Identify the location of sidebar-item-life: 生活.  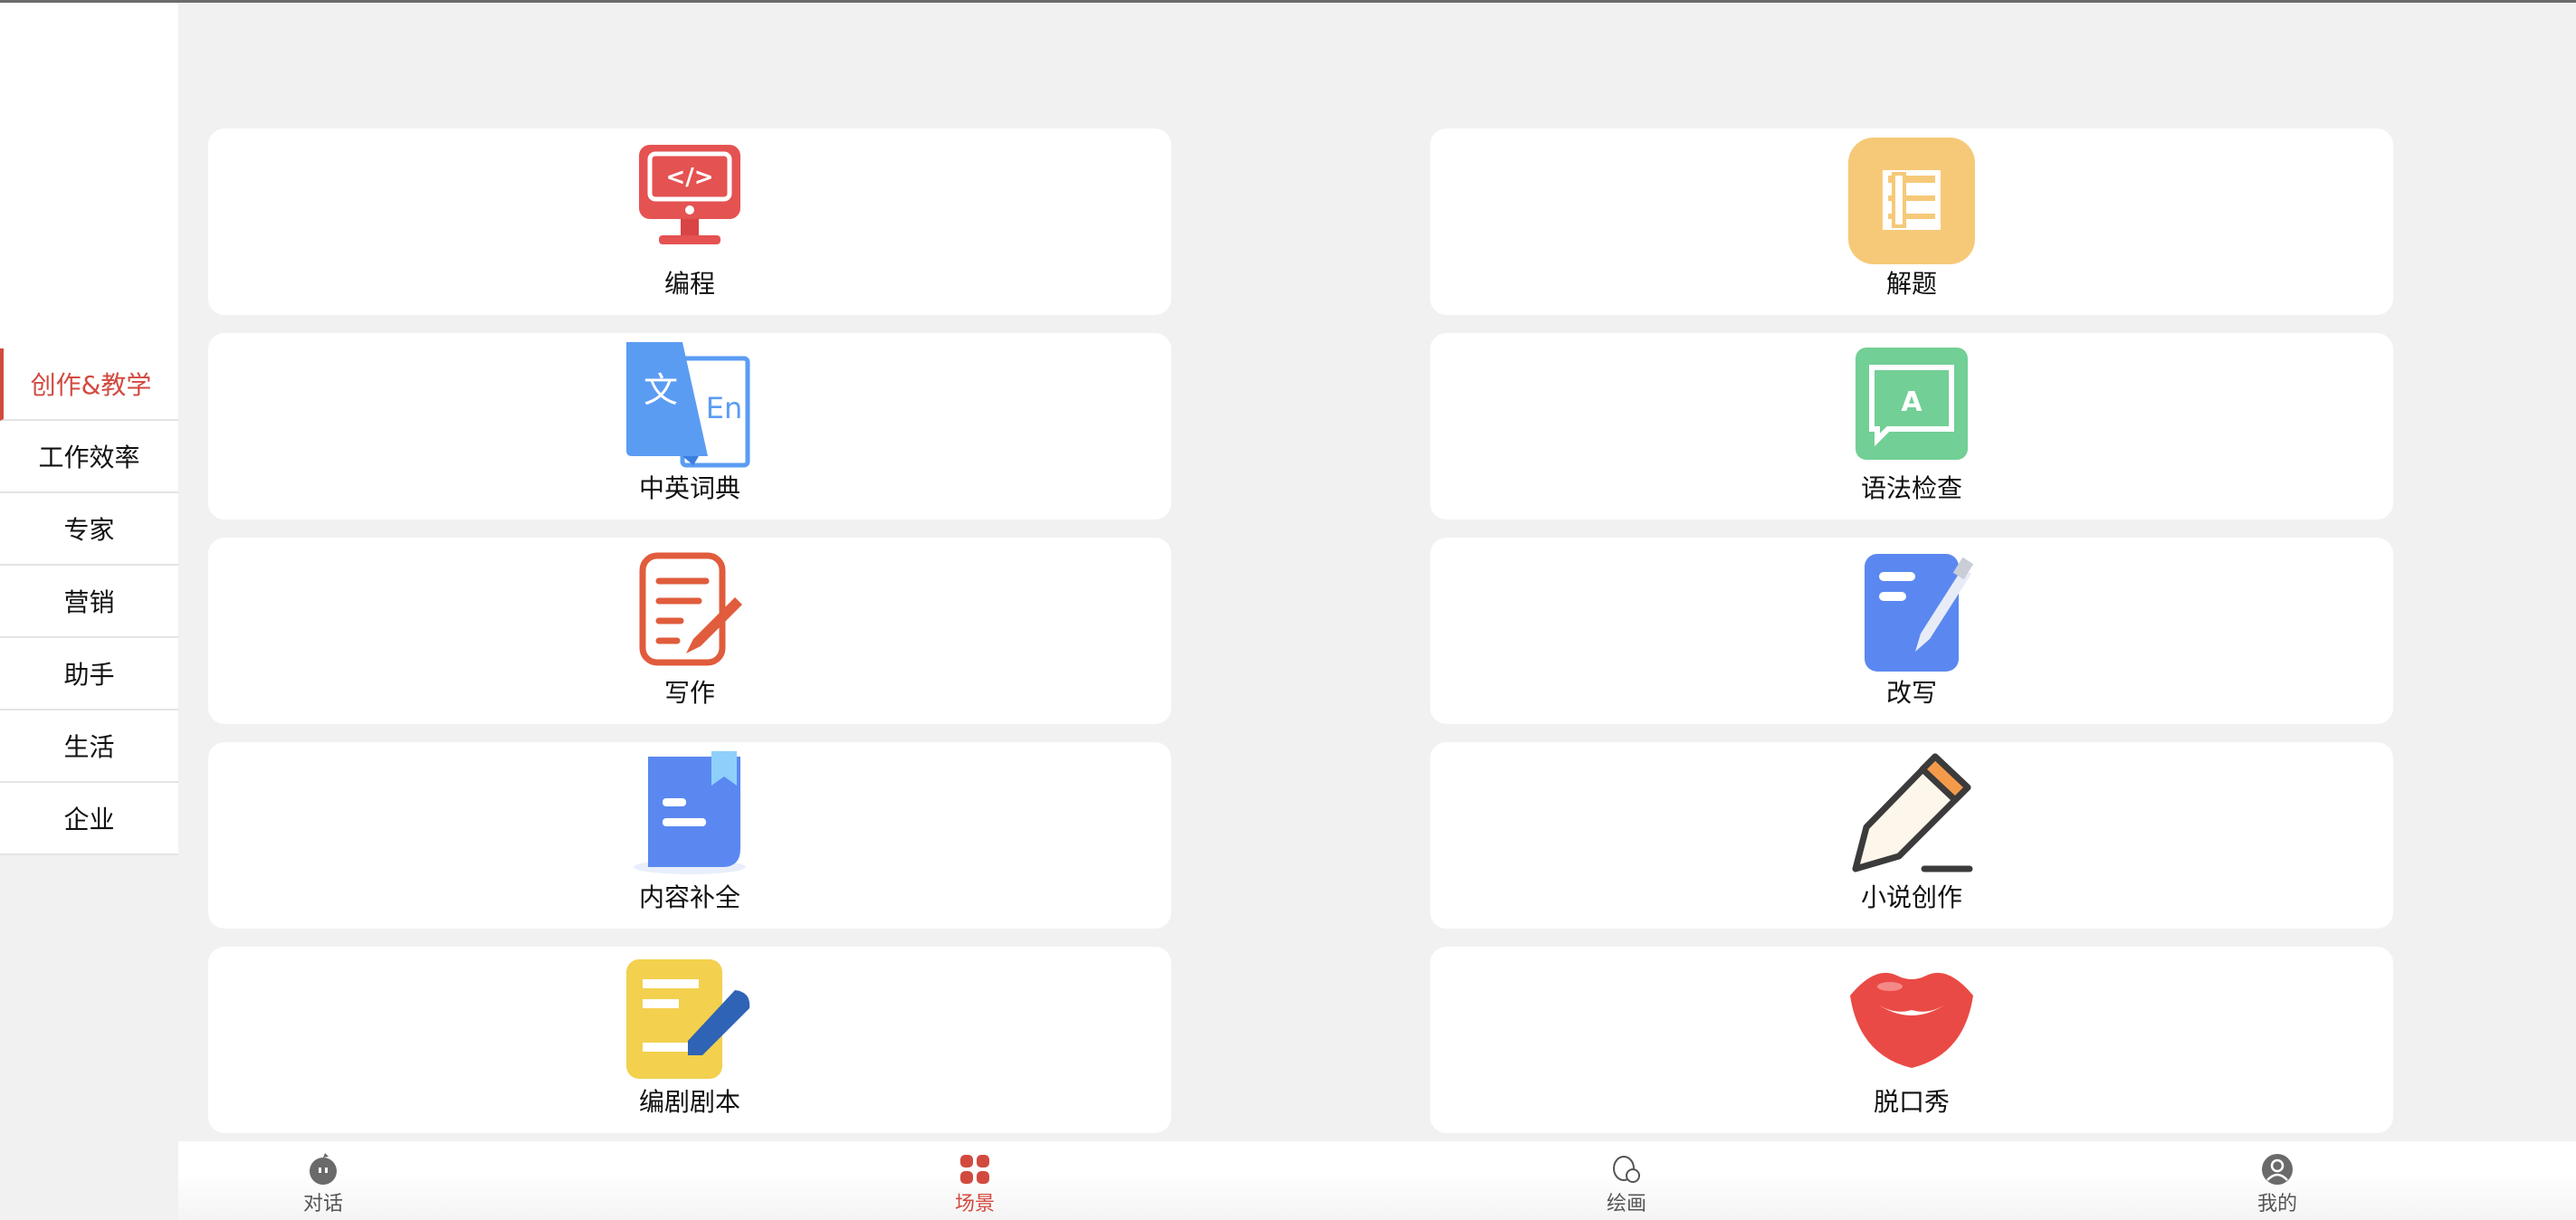
(89, 747).